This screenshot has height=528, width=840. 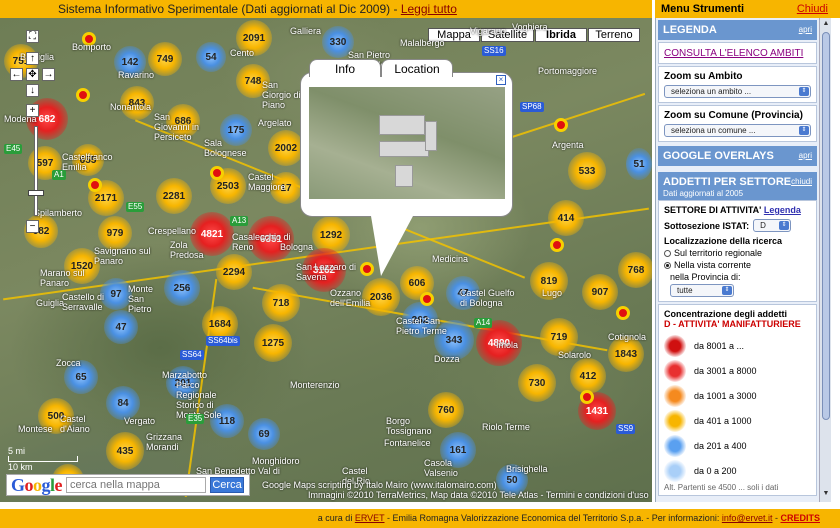 What do you see at coordinates (187, 250) in the screenshot?
I see `place-label: Zola Predosa` at bounding box center [187, 250].